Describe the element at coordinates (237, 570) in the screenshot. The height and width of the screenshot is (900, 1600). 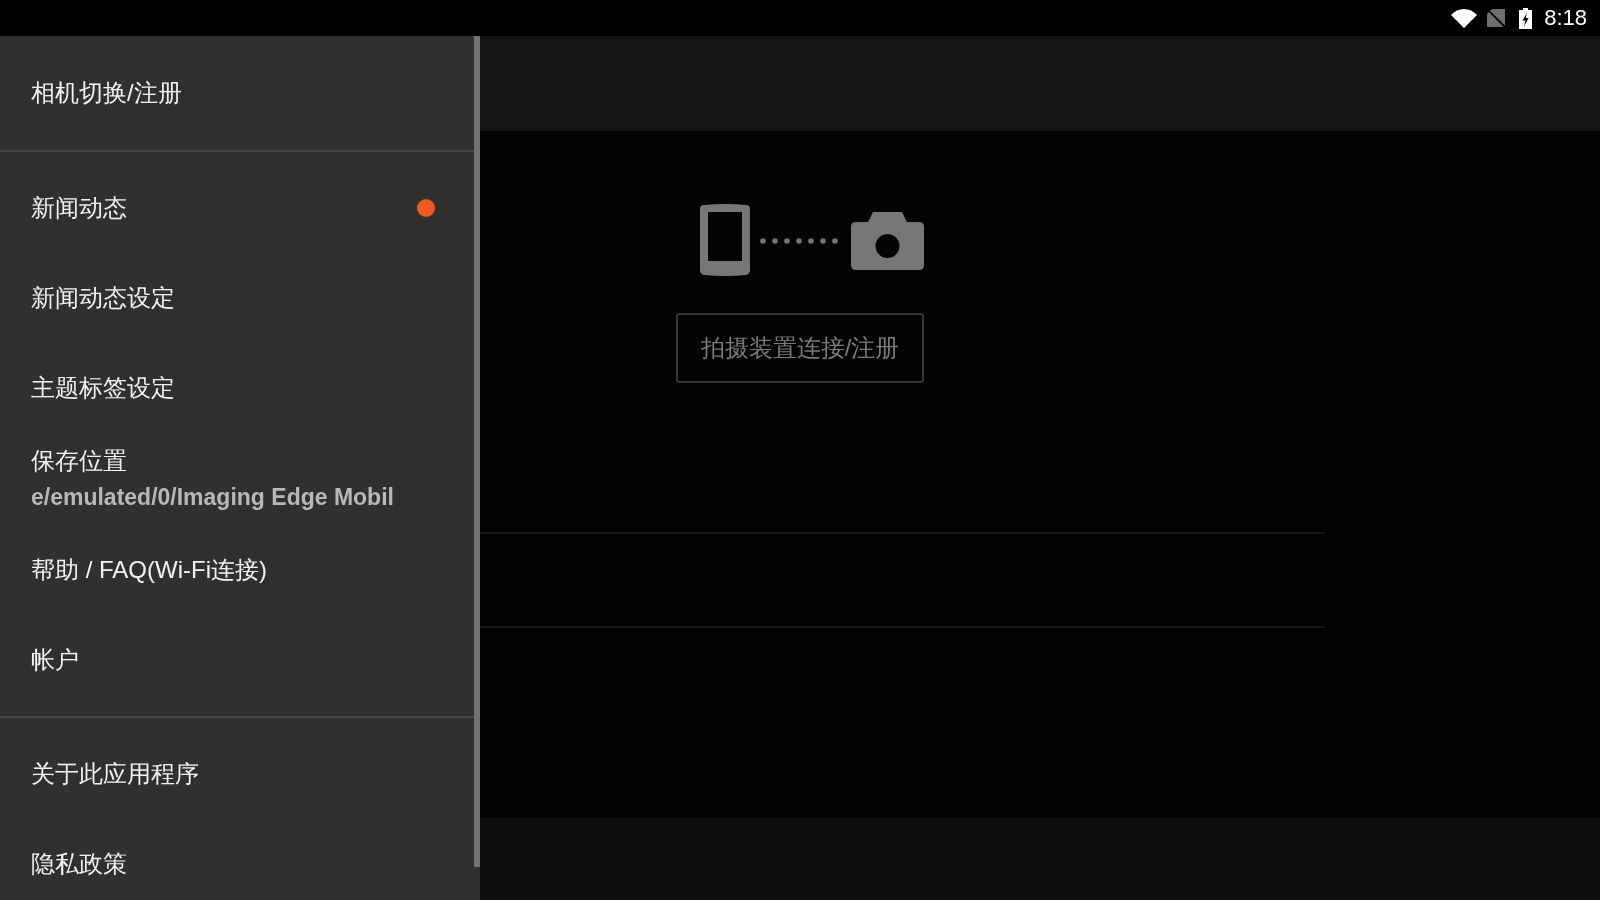
I see `drawer-item: 帮助 / FAQ(Wi-Fi连接)` at that location.